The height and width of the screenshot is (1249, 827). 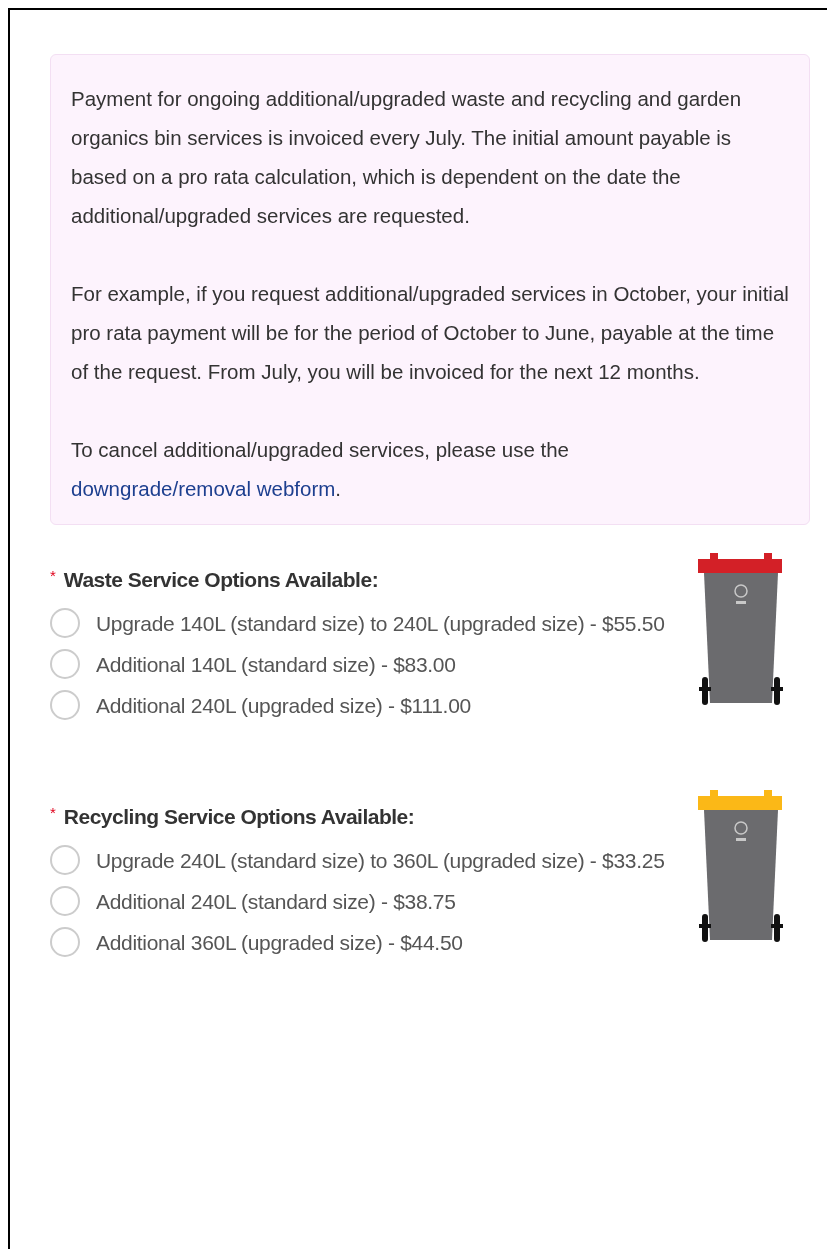 What do you see at coordinates (407, 157) in the screenshot?
I see `notice-paragraph: Payment for ongoing additional/upgraded waste and recycling and garden organics bin services is invoiced every July. The initial amount payable is based on a pro rata calculation, which is dependent on the date the additional/upgraded services are requested.` at bounding box center [407, 157].